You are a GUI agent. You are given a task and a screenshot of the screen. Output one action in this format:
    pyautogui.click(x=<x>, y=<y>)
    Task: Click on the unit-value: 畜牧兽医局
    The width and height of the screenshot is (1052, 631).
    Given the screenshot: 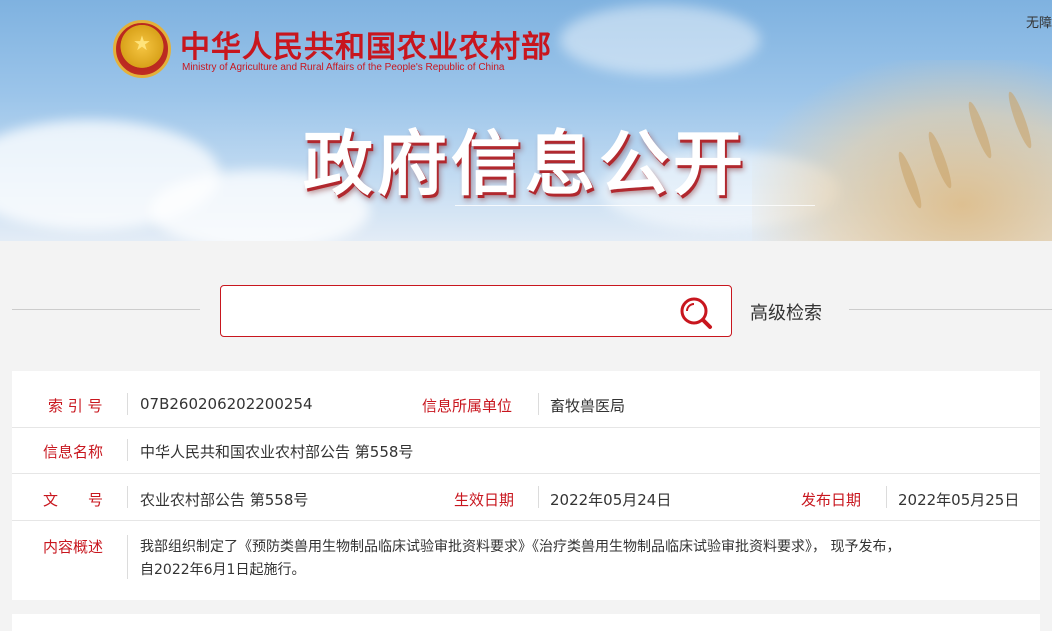 What is the action you would take?
    pyautogui.click(x=588, y=406)
    